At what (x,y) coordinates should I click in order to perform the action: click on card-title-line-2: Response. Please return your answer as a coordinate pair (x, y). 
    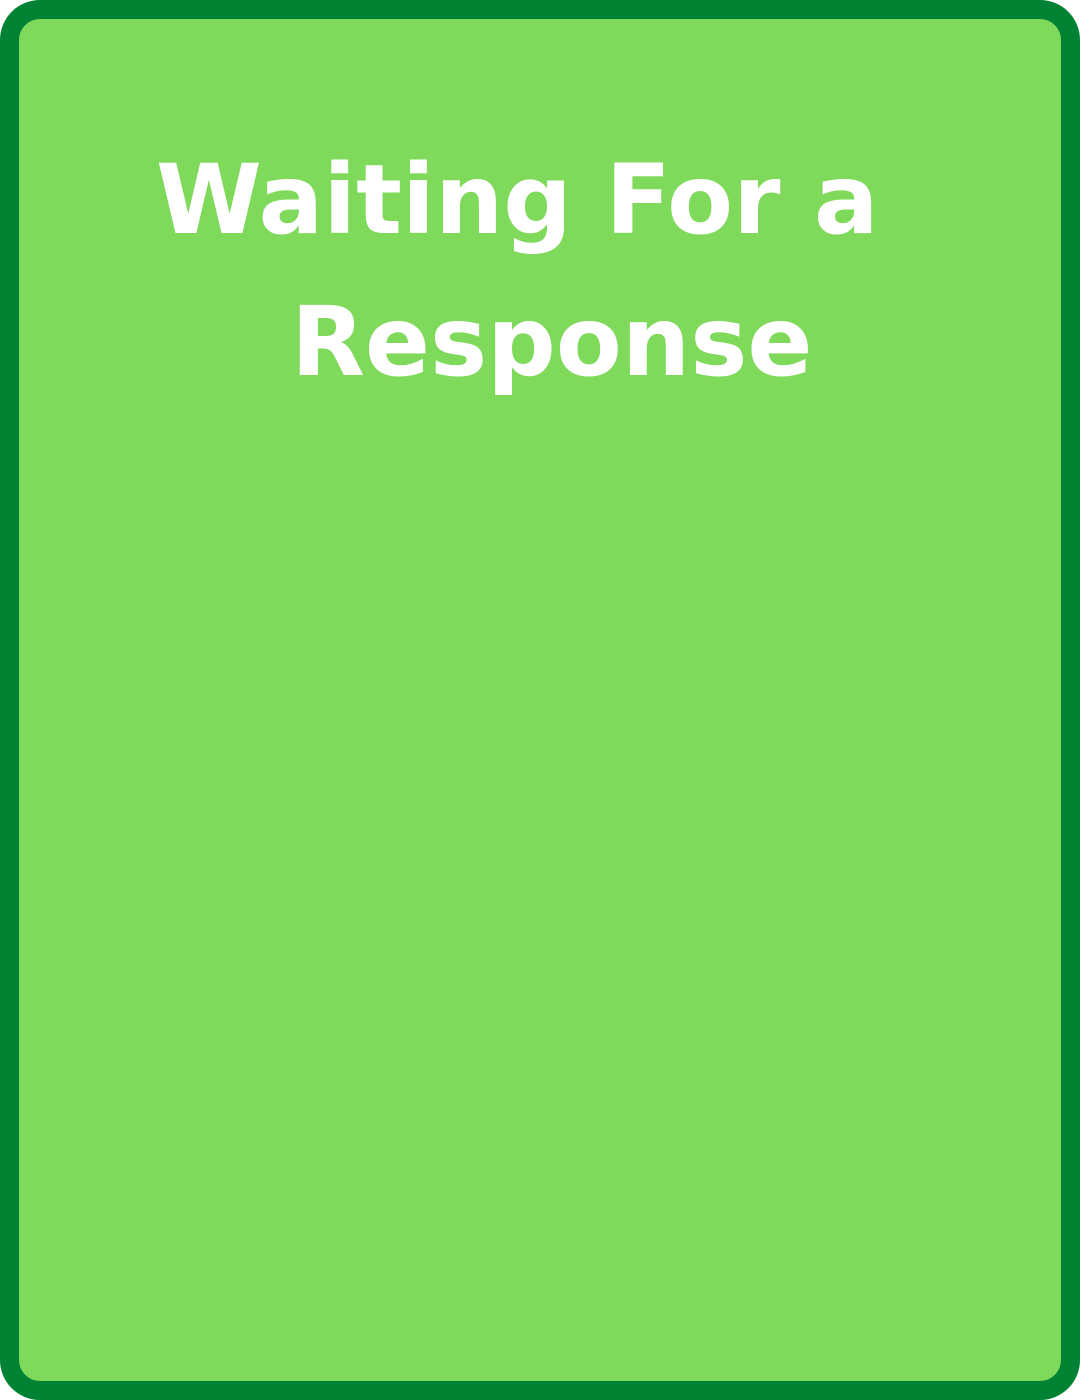
    Looking at the image, I should click on (552, 342).